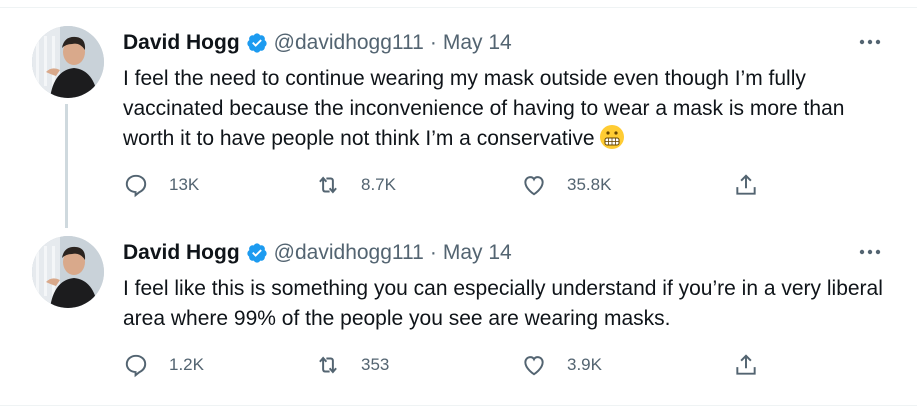 Image resolution: width=917 pixels, height=408 pixels. Describe the element at coordinates (458, 405) in the screenshot. I see `bottom-divider` at that location.